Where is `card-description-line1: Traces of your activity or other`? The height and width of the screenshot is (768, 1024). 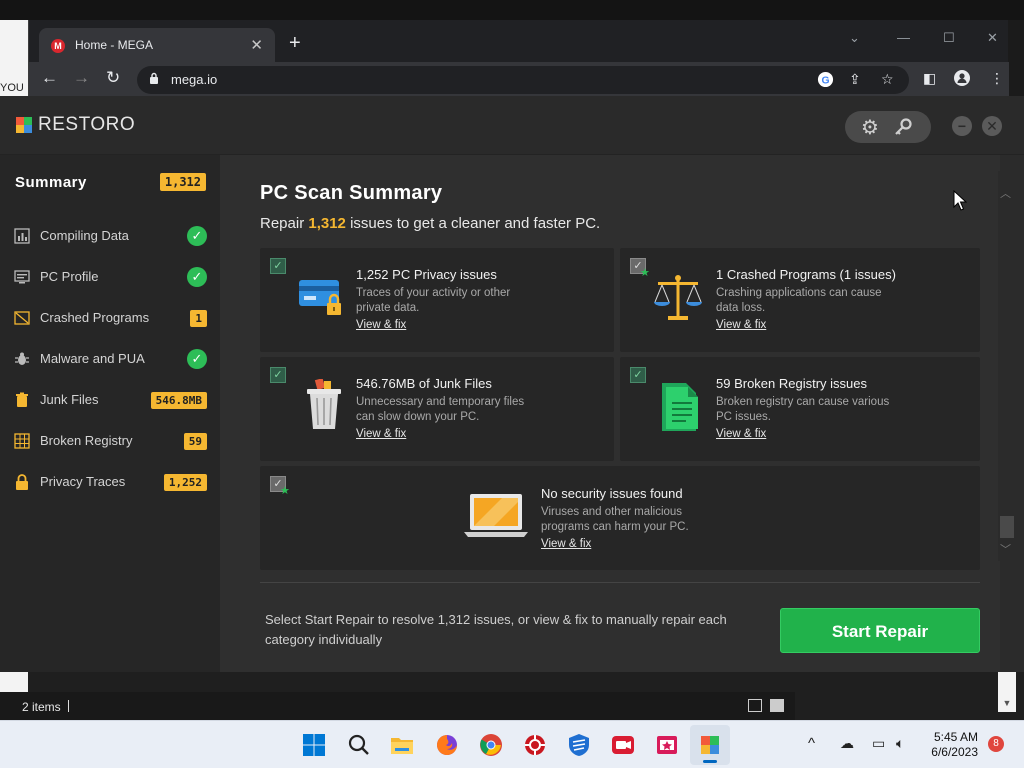 card-description-line1: Traces of your activity or other is located at coordinates (433, 293).